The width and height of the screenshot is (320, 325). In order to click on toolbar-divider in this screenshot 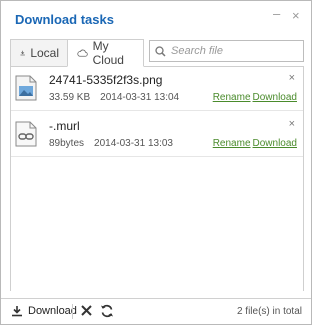, I will do `click(72, 311)`.